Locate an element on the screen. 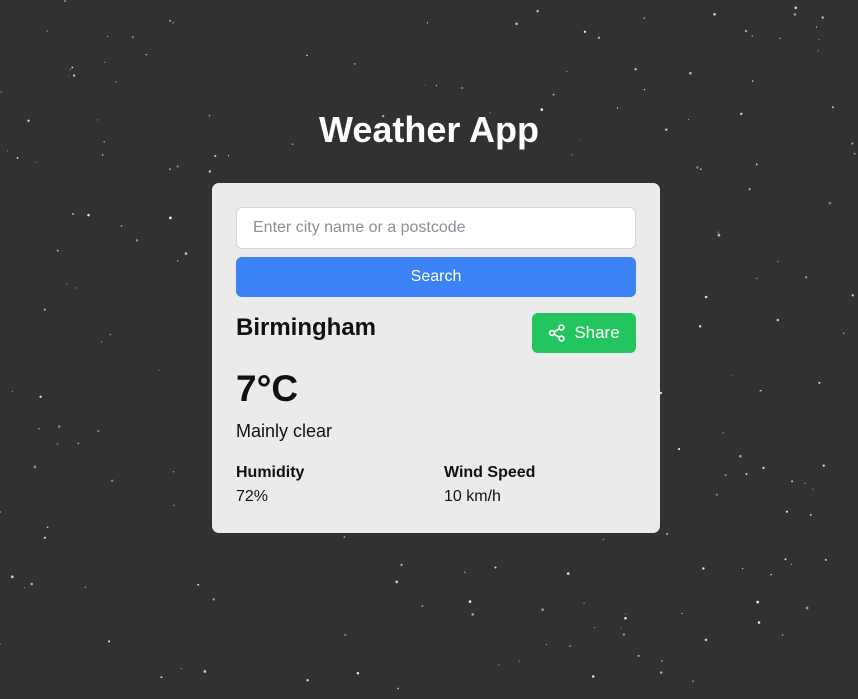  search-input is located at coordinates (436, 228).